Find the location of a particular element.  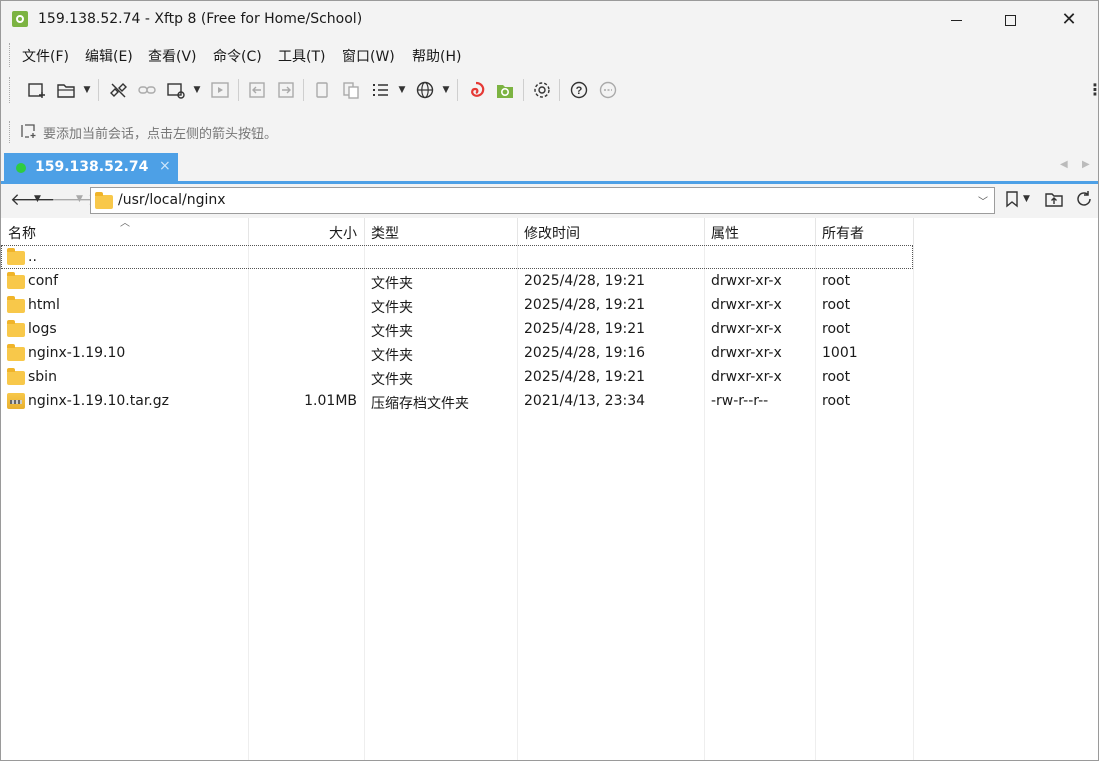

session-tab: 159.138.52.74 × is located at coordinates (91, 167).